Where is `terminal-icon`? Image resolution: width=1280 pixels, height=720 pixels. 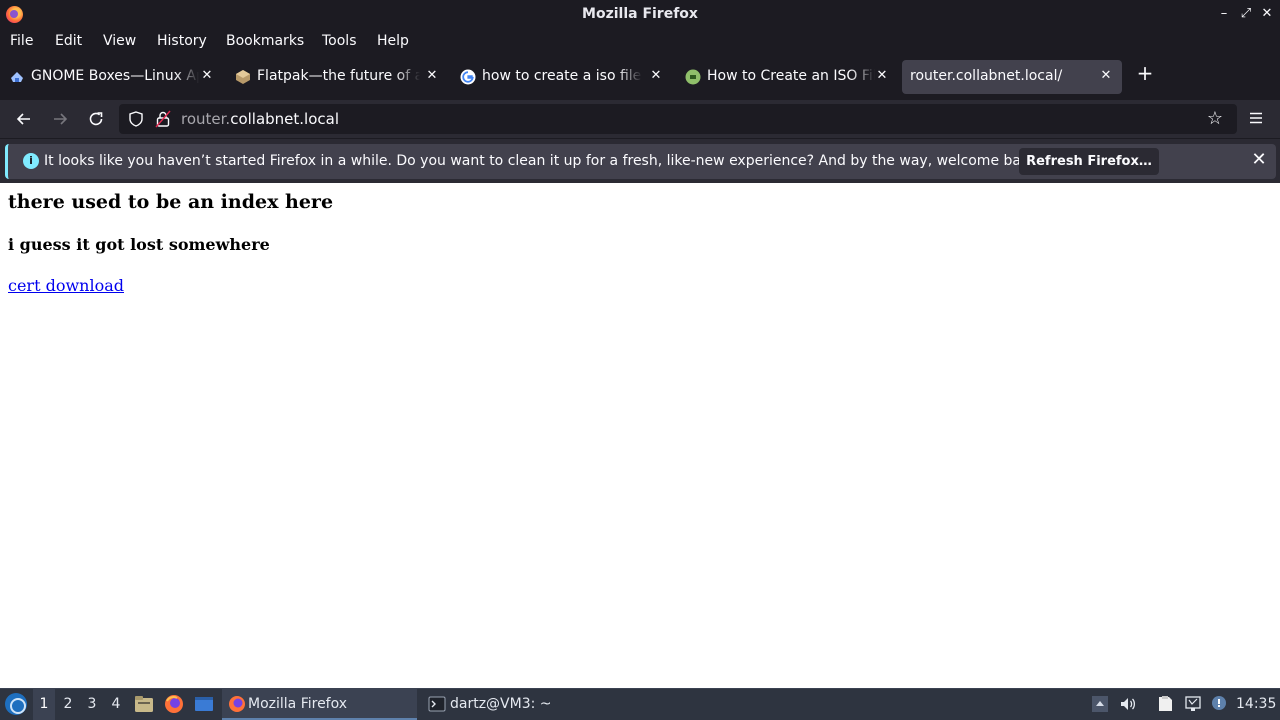
terminal-icon is located at coordinates (437, 704).